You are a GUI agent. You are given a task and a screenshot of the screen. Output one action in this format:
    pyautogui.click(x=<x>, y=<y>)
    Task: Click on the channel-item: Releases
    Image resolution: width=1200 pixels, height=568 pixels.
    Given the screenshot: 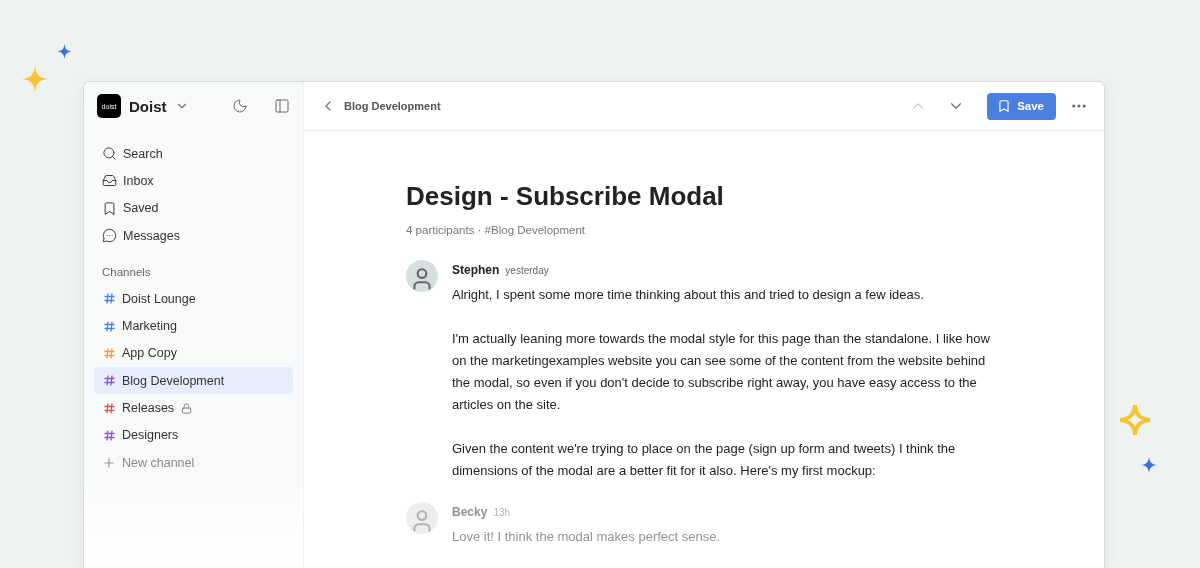 What is the action you would take?
    pyautogui.click(x=193, y=408)
    